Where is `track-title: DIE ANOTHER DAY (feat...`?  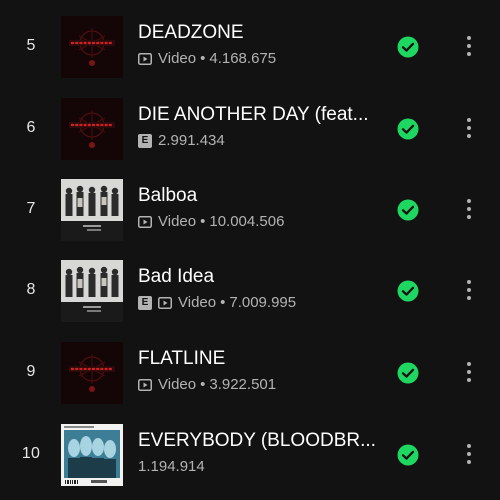 track-title: DIE ANOTHER DAY (feat... is located at coordinates (258, 115).